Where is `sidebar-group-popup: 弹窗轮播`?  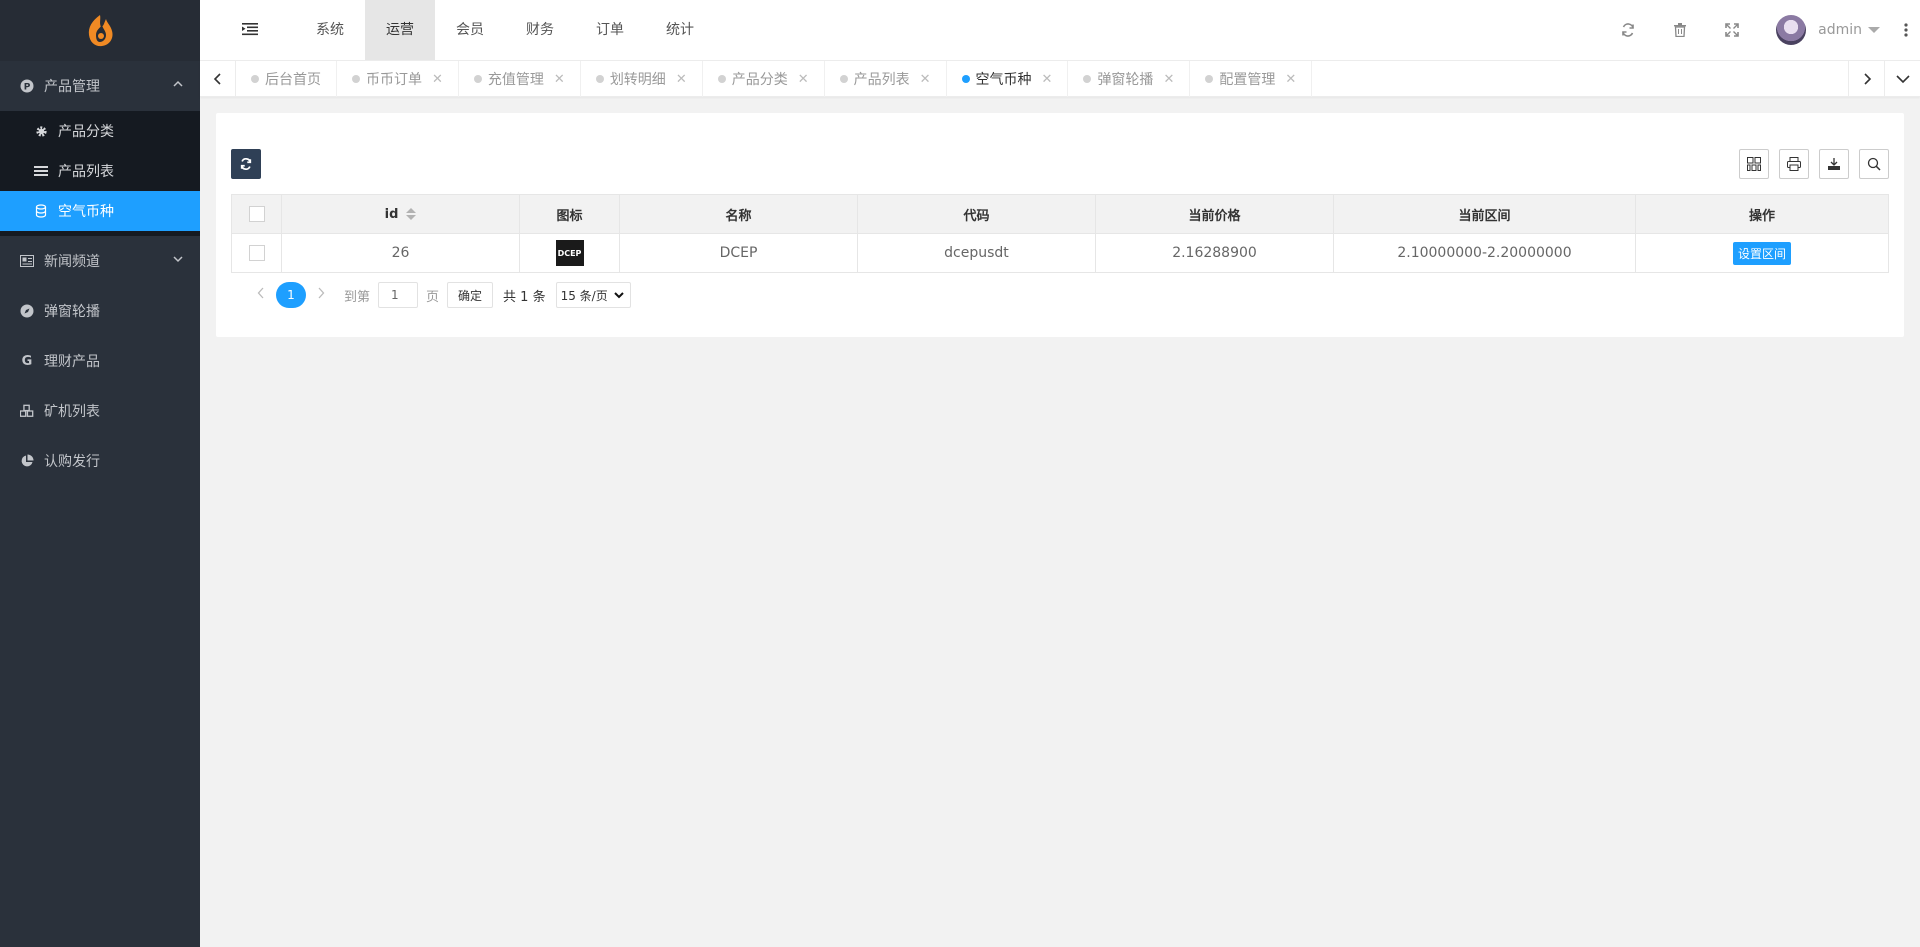
sidebar-group-popup: 弹窗轮播 is located at coordinates (100, 311).